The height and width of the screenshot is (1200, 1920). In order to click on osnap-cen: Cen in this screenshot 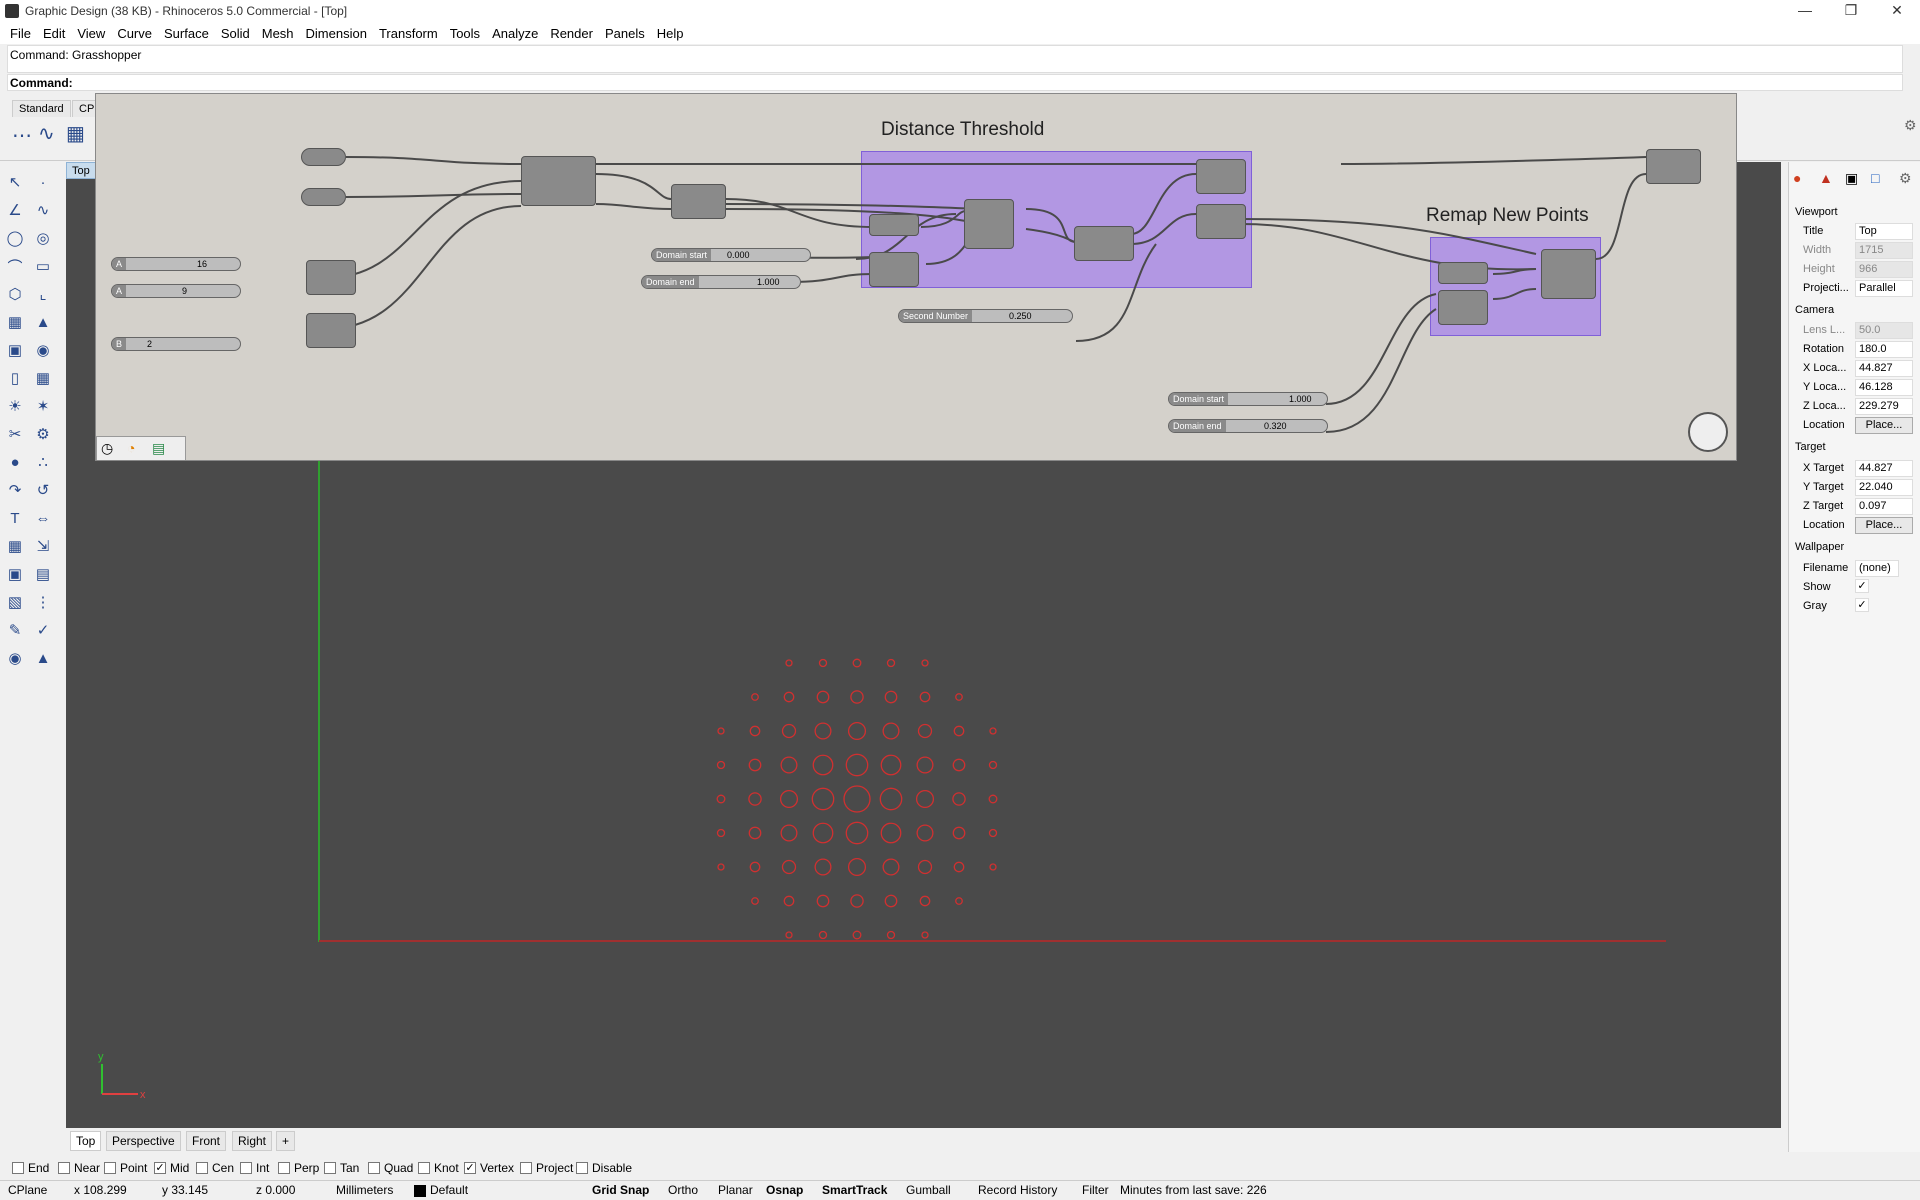, I will do `click(215, 1168)`.